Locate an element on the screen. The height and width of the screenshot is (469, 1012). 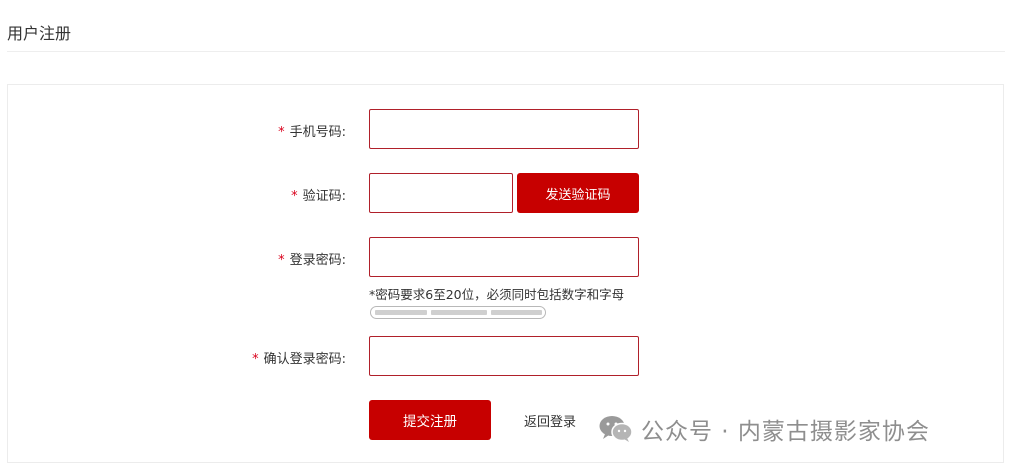
phone-label: * 手机号码: is located at coordinates (177, 130).